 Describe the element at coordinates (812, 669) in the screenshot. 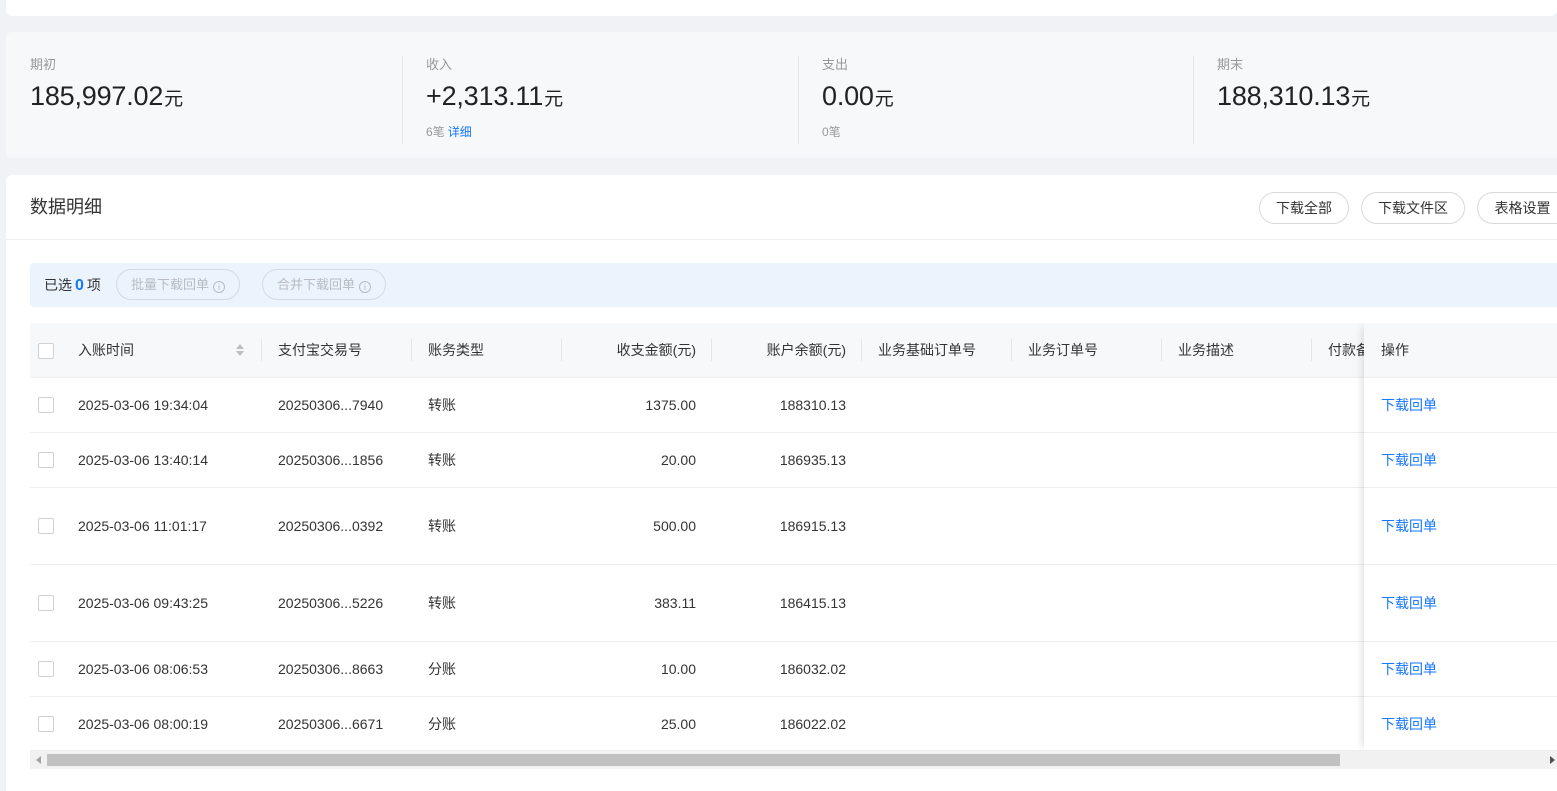

I see `cell-balance: 186032.02` at that location.